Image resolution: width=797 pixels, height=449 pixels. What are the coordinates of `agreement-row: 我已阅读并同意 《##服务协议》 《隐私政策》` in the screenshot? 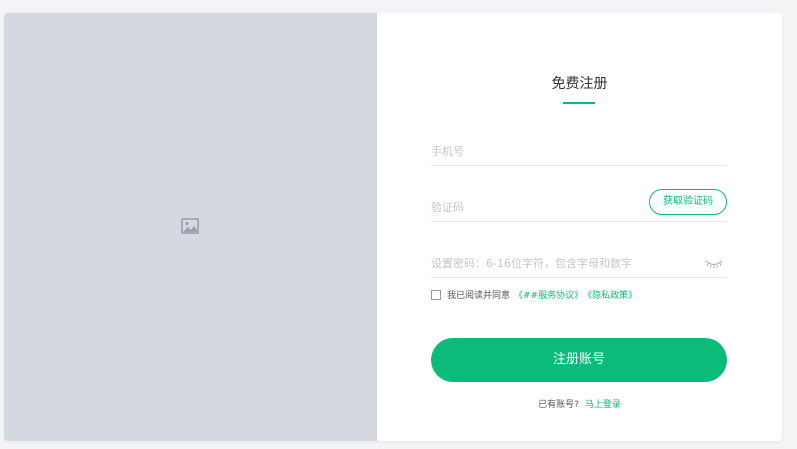 It's located at (534, 294).